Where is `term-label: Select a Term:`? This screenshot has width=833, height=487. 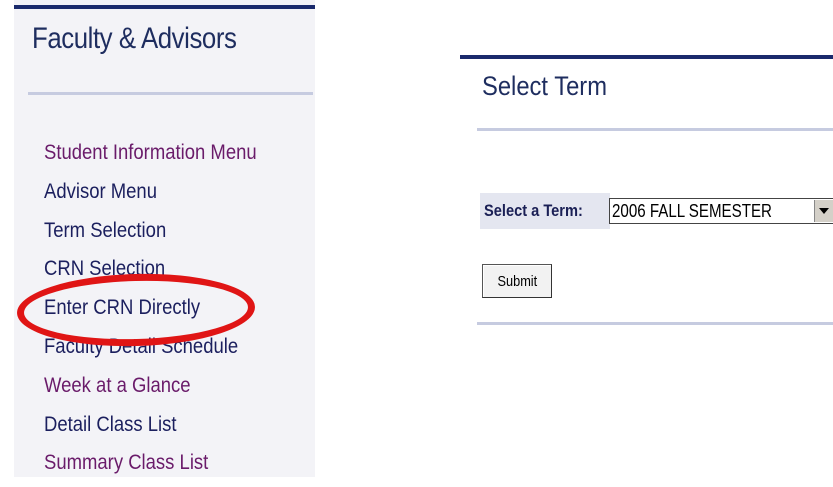
term-label: Select a Term: is located at coordinates (545, 211).